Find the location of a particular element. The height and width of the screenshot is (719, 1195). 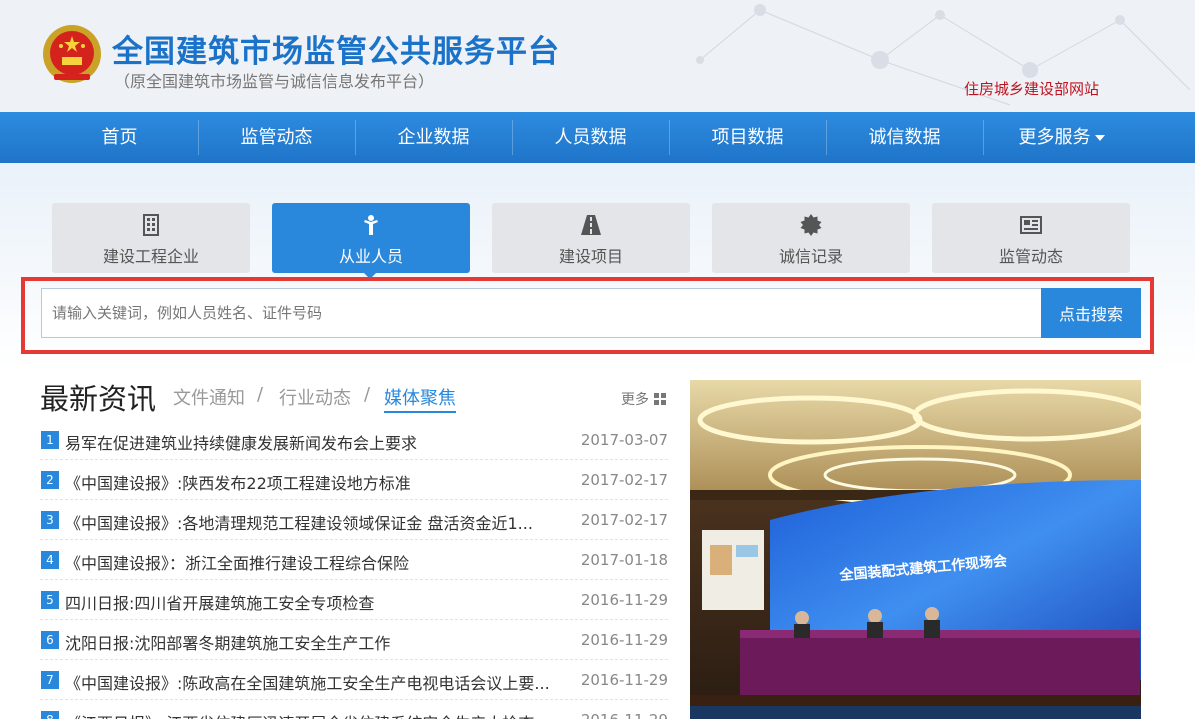

nav-item-supervision: 监管动态 is located at coordinates (276, 137).